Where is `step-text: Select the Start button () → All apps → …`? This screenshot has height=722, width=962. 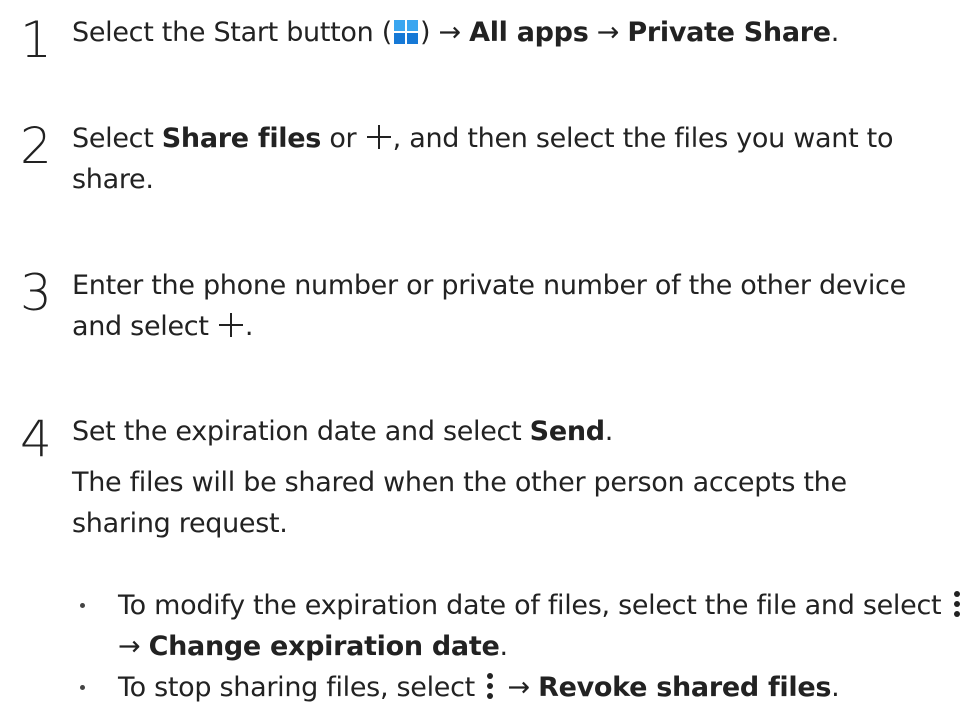
step-text: Select the Start button () → All apps → … is located at coordinates (512, 32).